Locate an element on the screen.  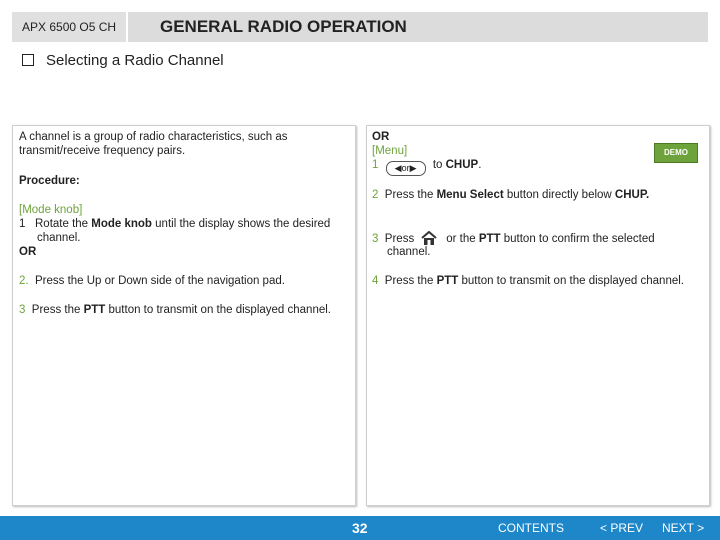
step-text: to is located at coordinates (439, 165).